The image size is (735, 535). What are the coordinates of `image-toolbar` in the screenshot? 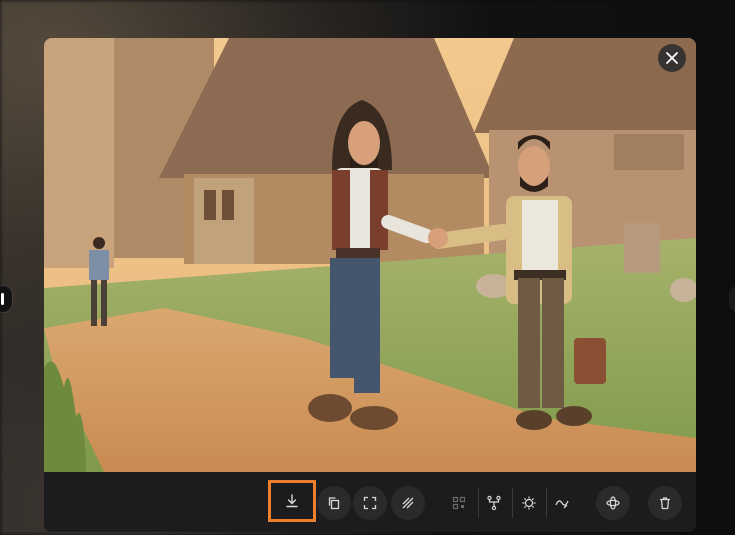 It's located at (370, 502).